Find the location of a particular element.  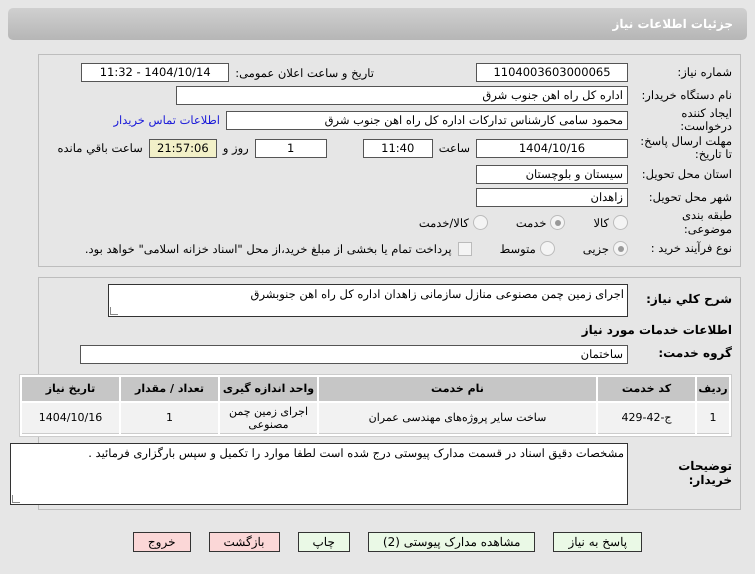

column-header: کد خدمت is located at coordinates (646, 388).